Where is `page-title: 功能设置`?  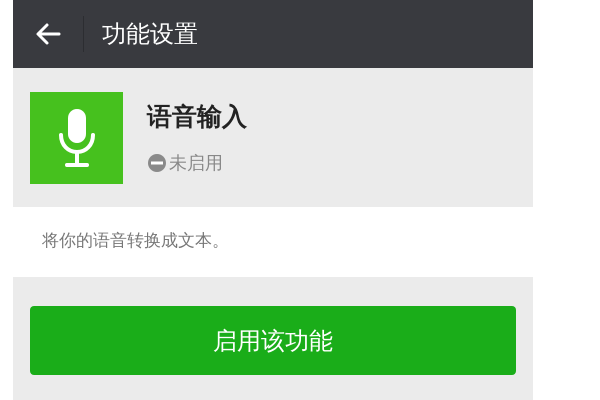
page-title: 功能设置 is located at coordinates (150, 34).